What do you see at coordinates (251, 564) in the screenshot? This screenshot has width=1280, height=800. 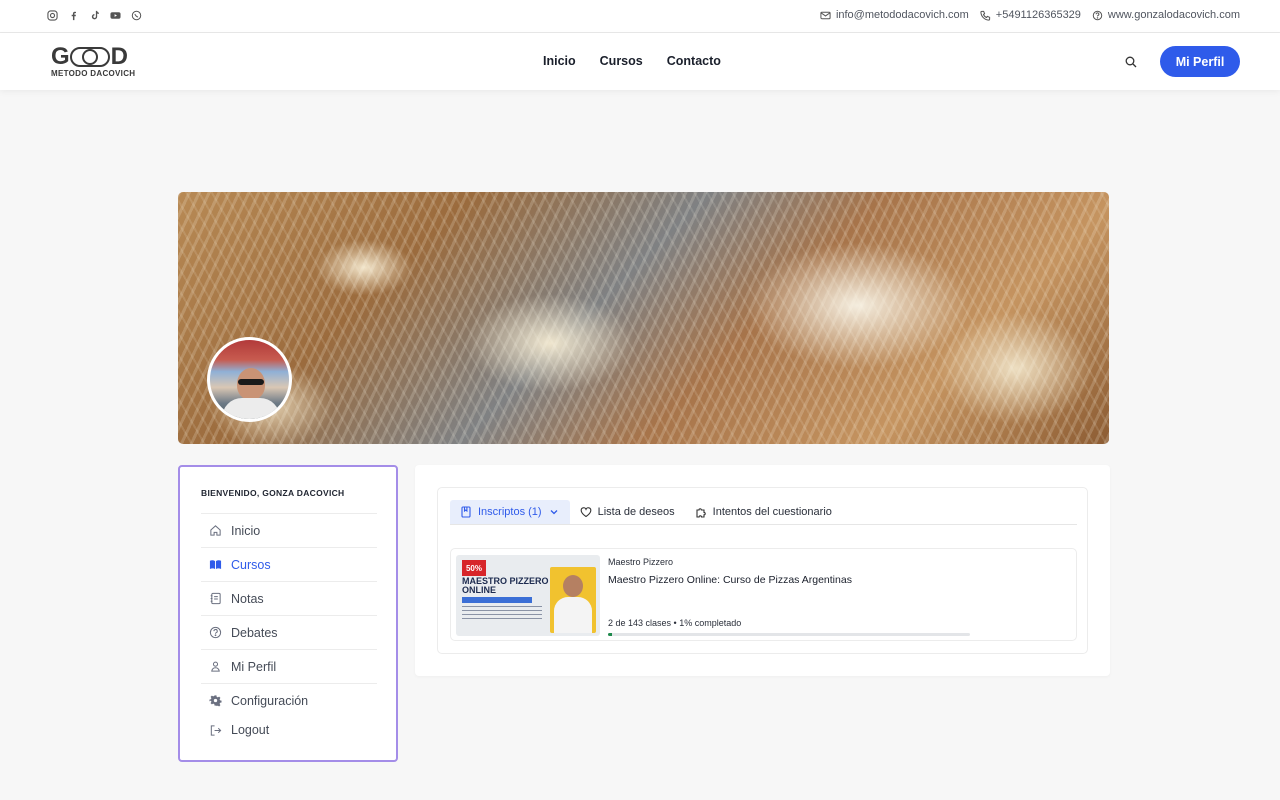 I see `sidebar-item-label: Cursos` at bounding box center [251, 564].